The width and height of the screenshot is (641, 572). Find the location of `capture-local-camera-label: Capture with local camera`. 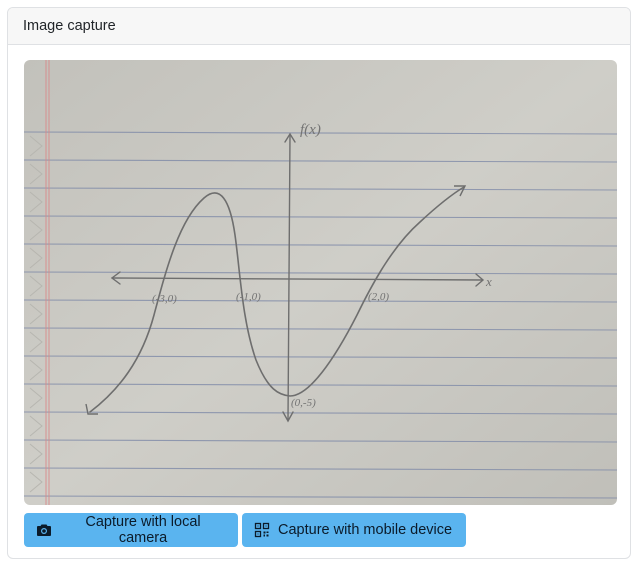

capture-local-camera-label: Capture with local camera is located at coordinates (143, 530).